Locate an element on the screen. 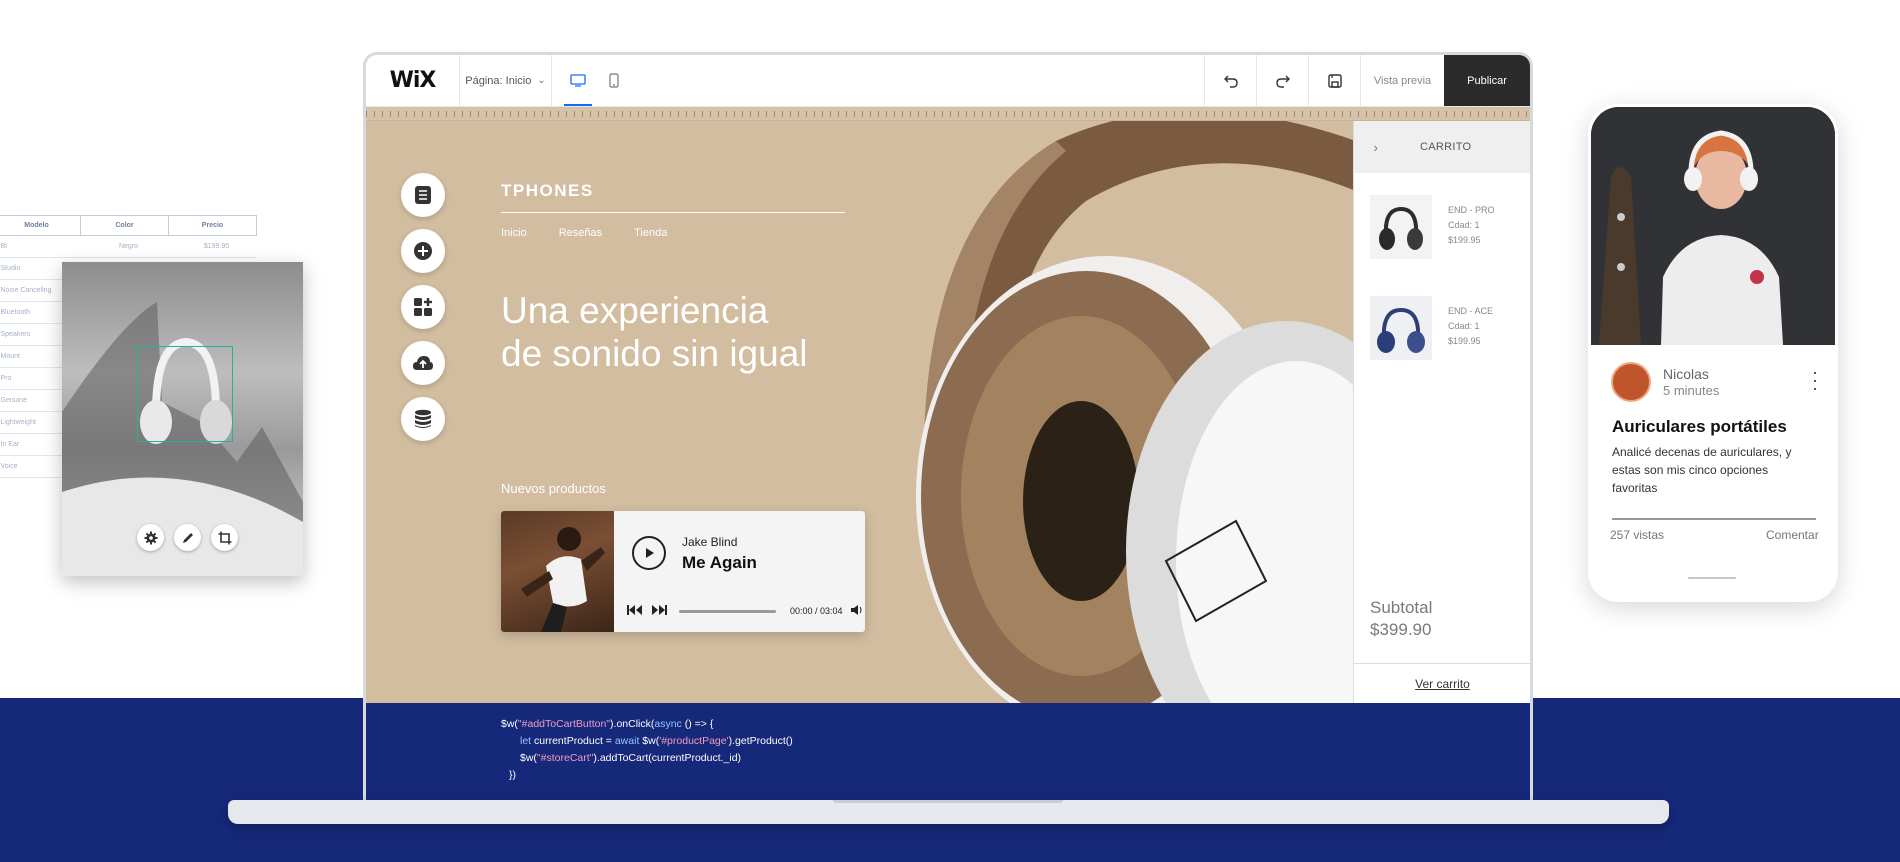 The width and height of the screenshot is (1900, 862). add-element-icon is located at coordinates (423, 251).